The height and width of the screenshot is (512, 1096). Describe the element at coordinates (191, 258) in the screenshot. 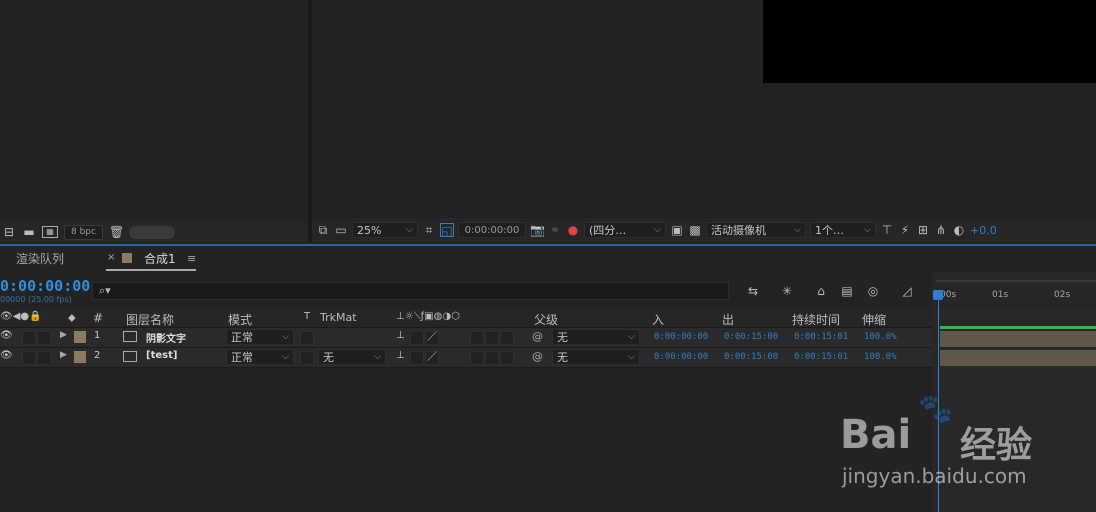

I see `panel-menu-icon: ≡` at that location.